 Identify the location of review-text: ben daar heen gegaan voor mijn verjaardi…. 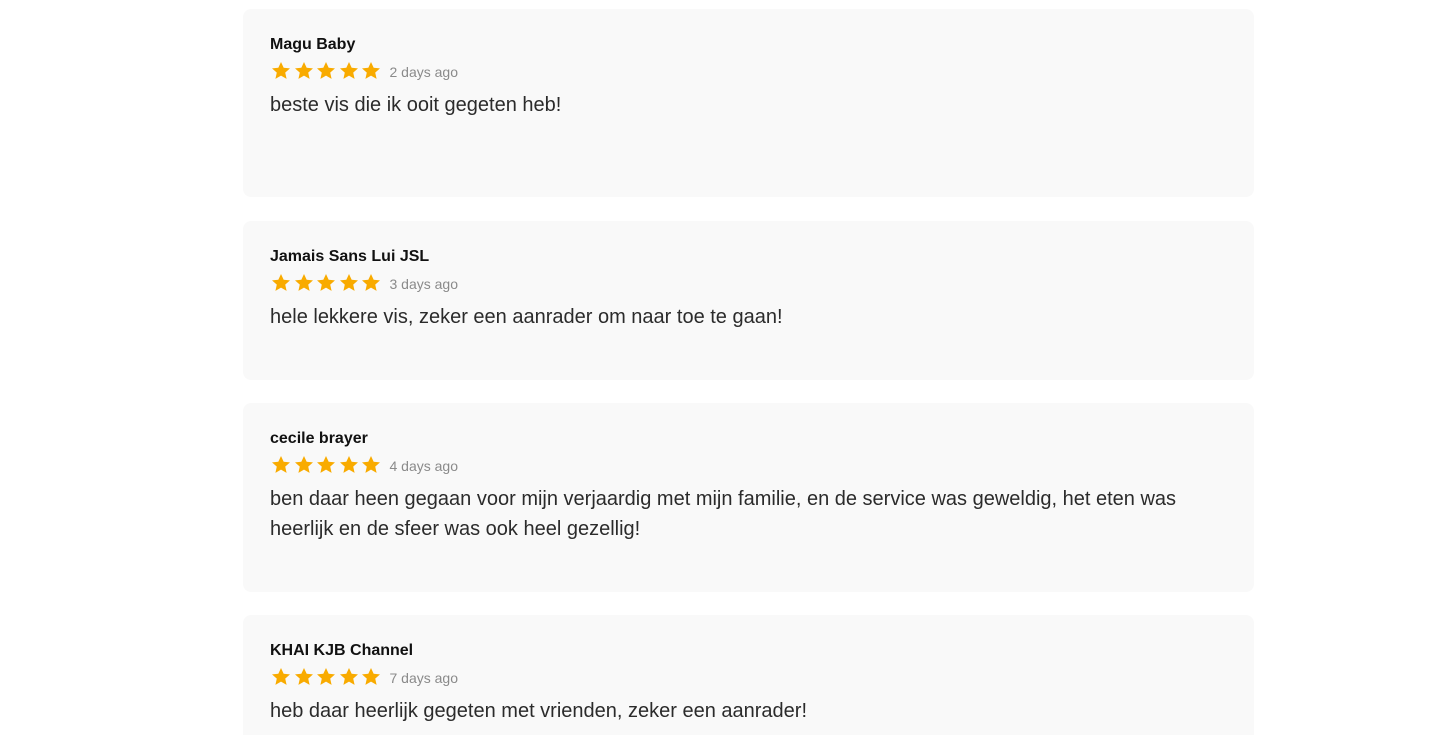
(723, 514).